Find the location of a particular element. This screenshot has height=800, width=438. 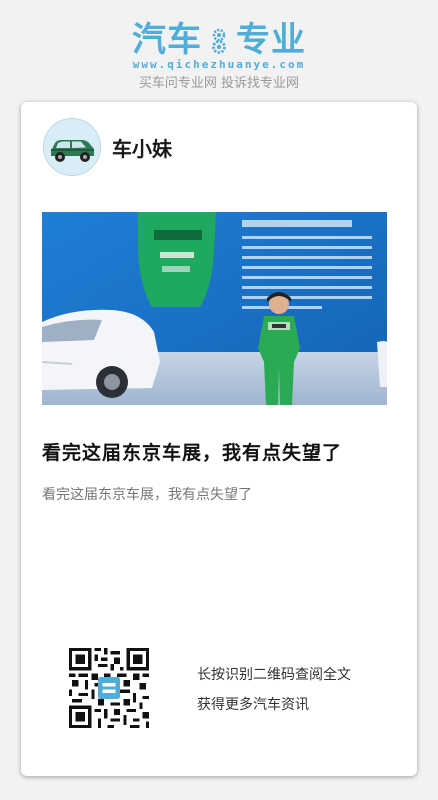

site-slogan: 买车问专业网 投诉找专业网 is located at coordinates (219, 83).